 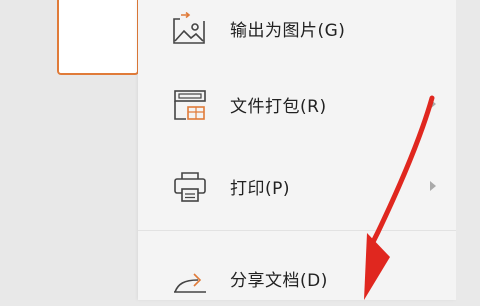 What do you see at coordinates (297, 230) in the screenshot?
I see `menu-divider` at bounding box center [297, 230].